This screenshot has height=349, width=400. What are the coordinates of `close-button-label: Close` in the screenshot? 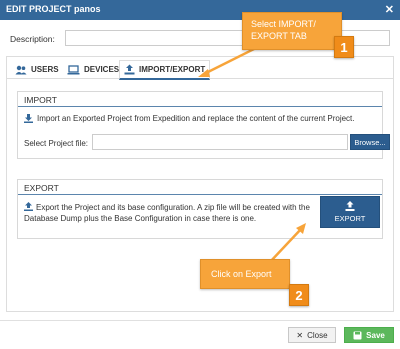 It's located at (317, 335).